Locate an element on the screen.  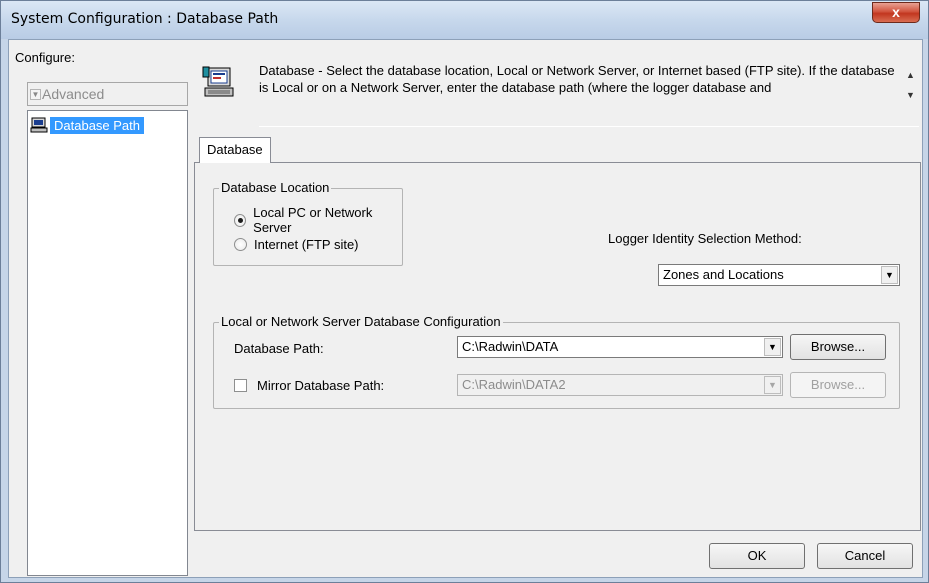
radio-local-pc: Local PC or Network Server is located at coordinates (318, 220).